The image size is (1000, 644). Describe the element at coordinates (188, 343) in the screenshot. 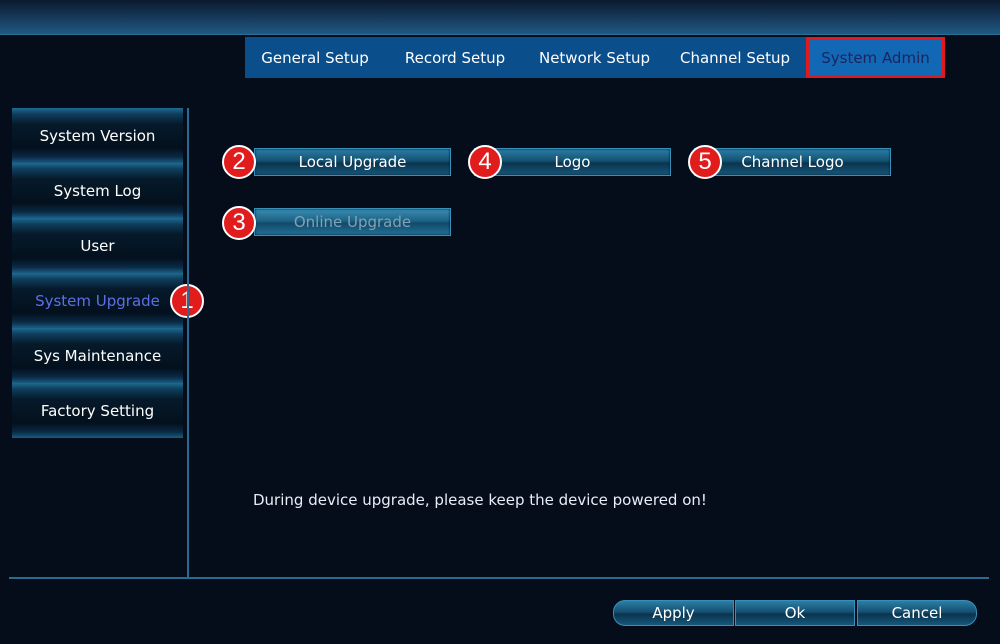

I see `vertical-divider` at that location.